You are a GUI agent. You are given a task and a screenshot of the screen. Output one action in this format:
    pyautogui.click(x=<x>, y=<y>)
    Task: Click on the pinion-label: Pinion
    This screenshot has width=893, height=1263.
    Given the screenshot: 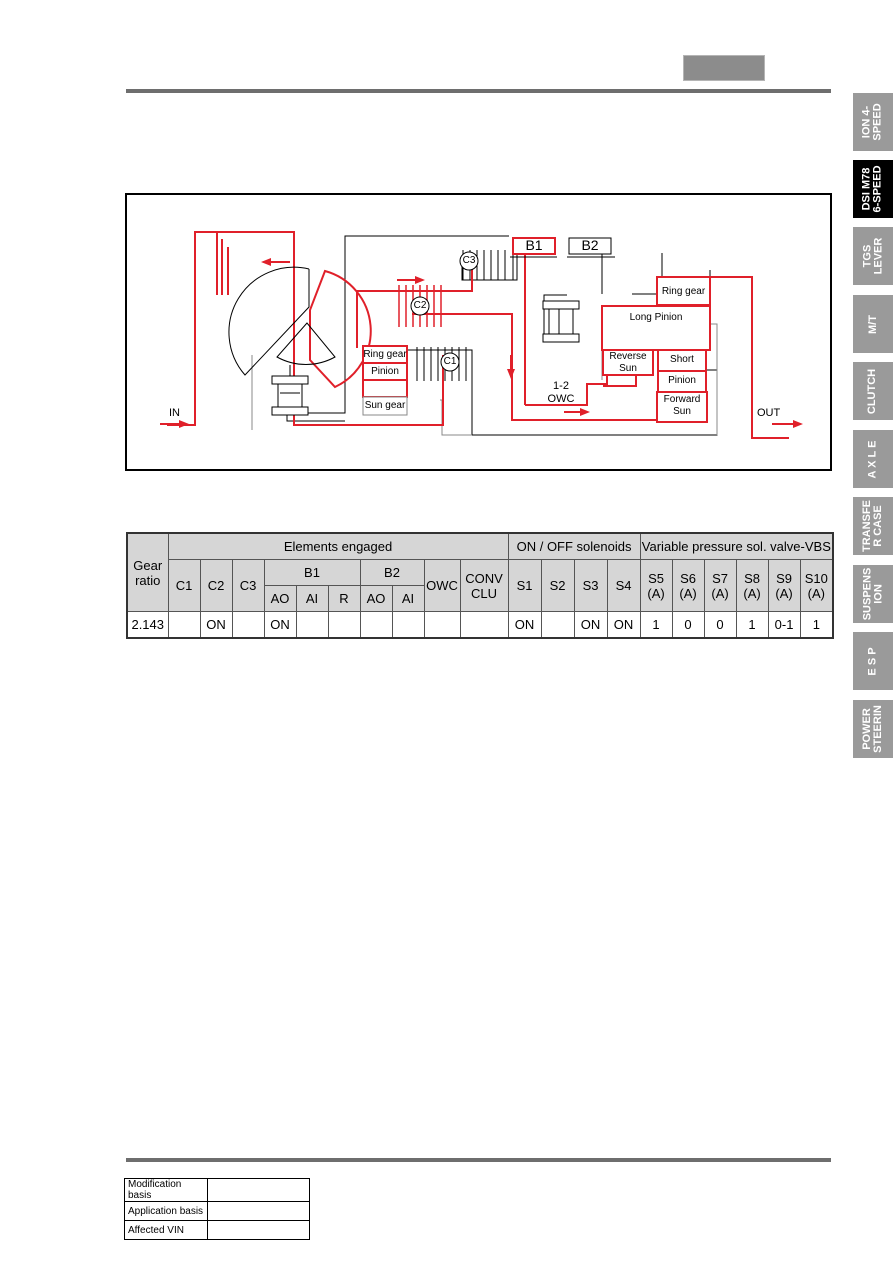 What is the action you would take?
    pyautogui.click(x=682, y=380)
    